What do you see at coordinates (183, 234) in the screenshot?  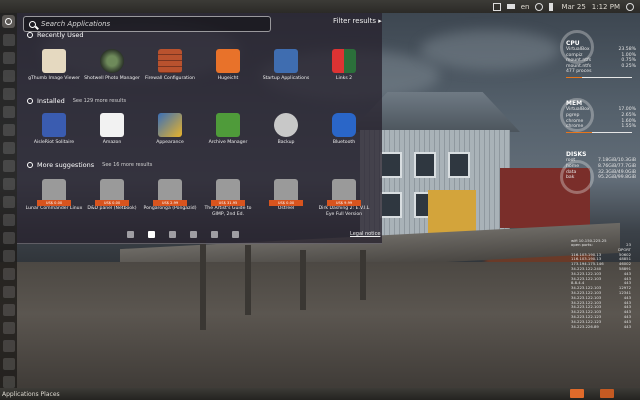 I see `lens-bar` at bounding box center [183, 234].